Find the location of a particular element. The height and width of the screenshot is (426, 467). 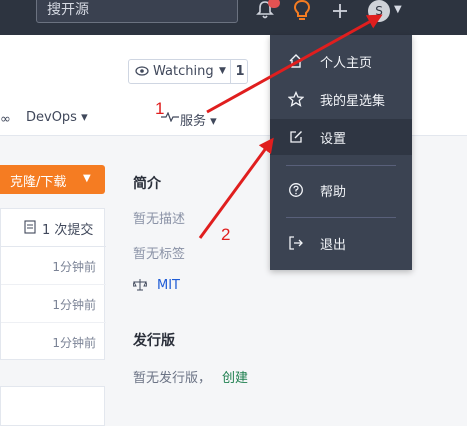

menu-item-stars: 我的星选集 is located at coordinates (341, 99).